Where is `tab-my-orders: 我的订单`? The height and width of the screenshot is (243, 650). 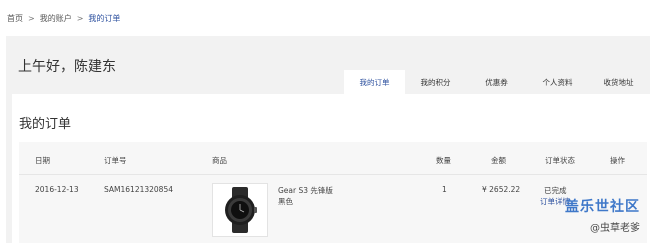 tab-my-orders: 我的订单 is located at coordinates (374, 82).